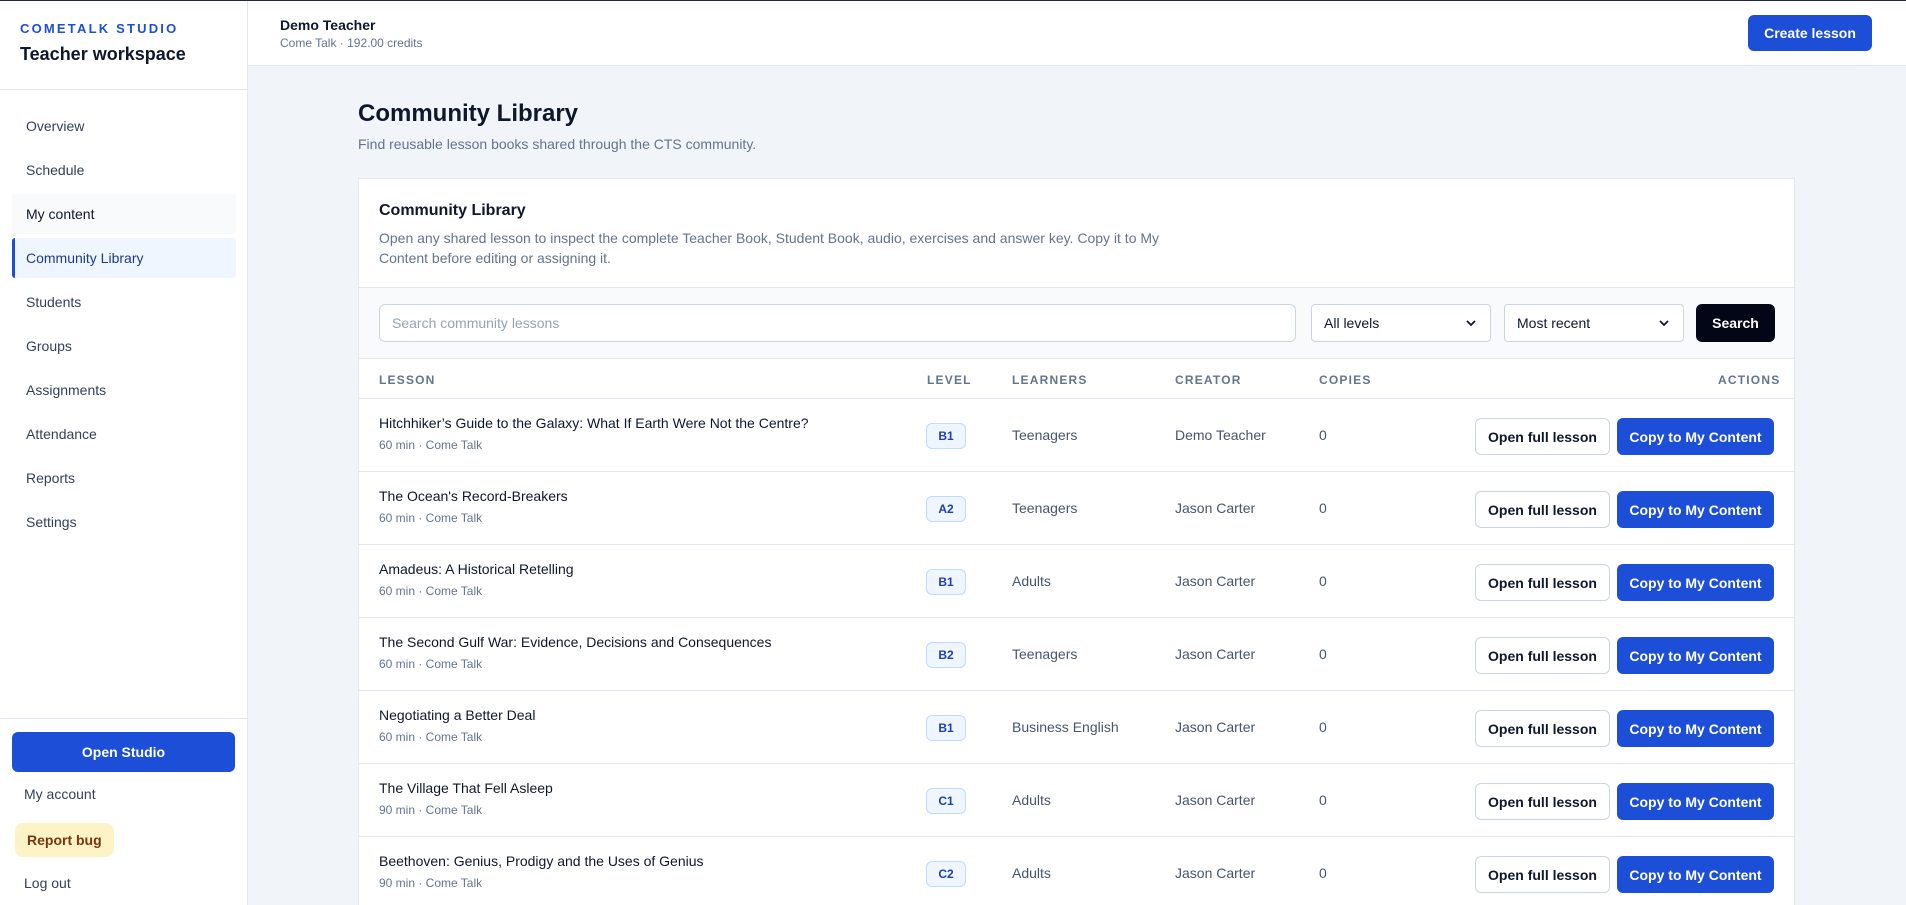 Image resolution: width=1906 pixels, height=905 pixels. I want to click on sidebar-item-attendance: Attendance, so click(124, 434).